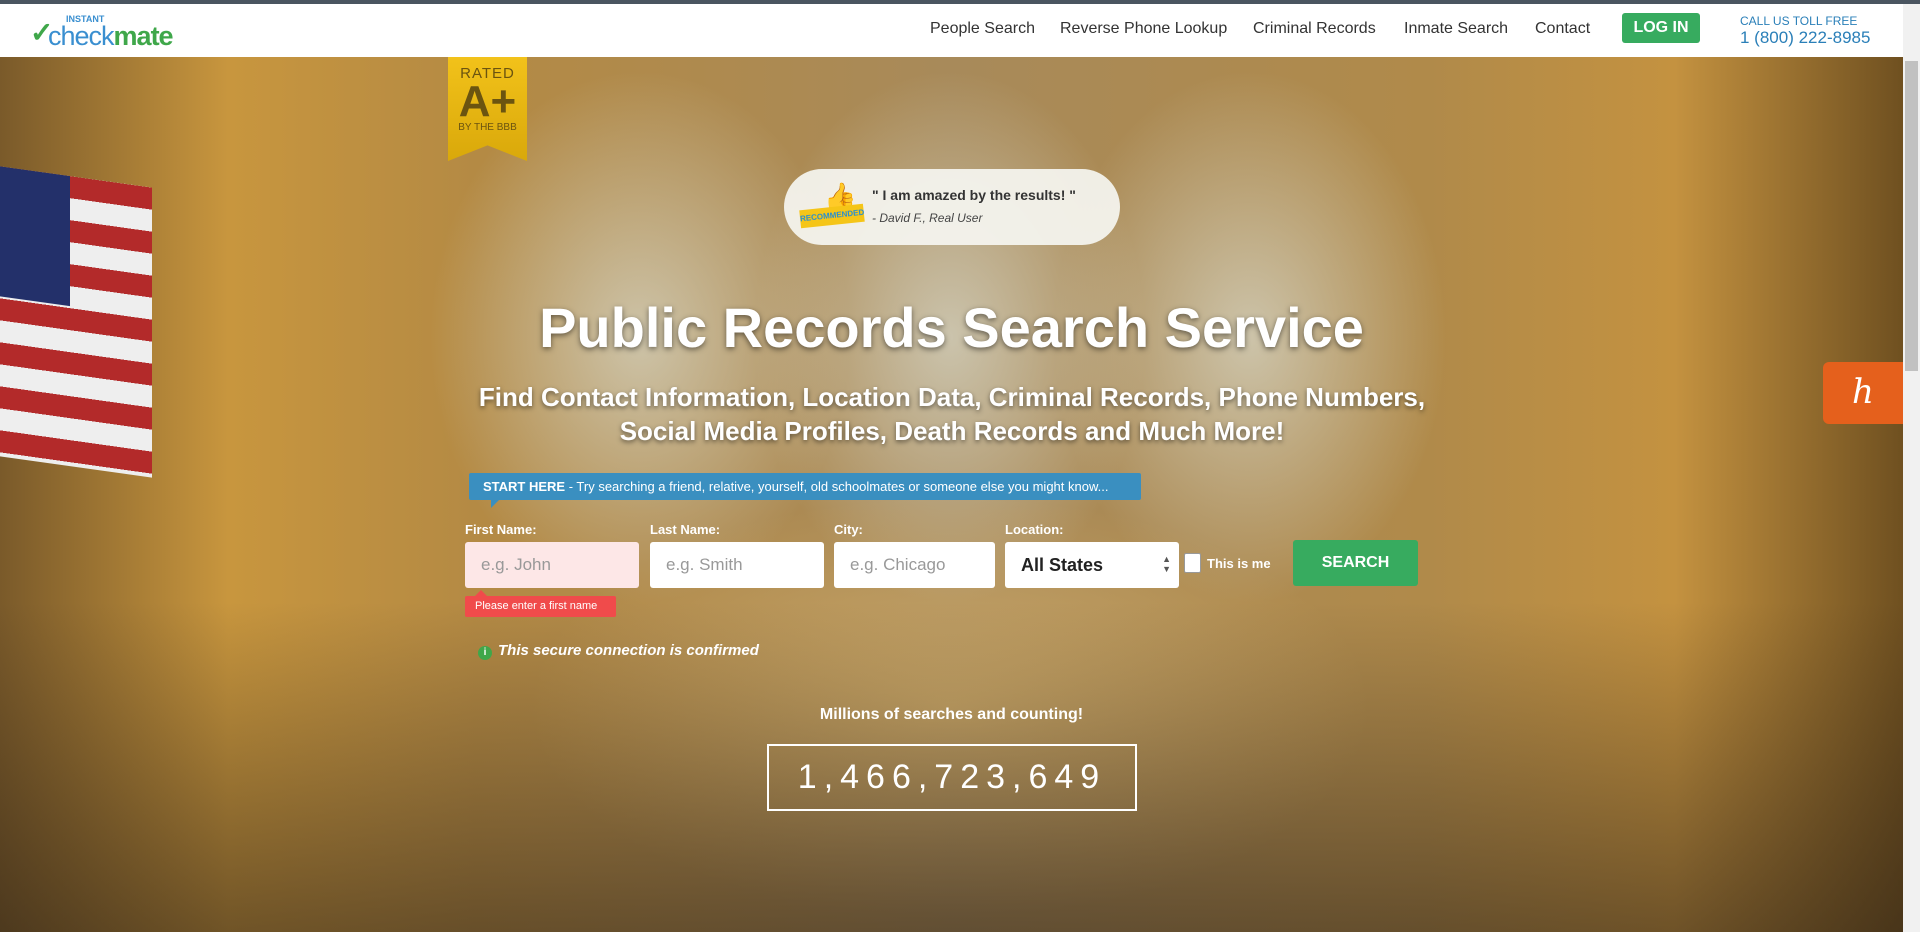 The width and height of the screenshot is (1920, 932). Describe the element at coordinates (832, 216) in the screenshot. I see `recommended-ribbon: RECOMMENDED` at that location.